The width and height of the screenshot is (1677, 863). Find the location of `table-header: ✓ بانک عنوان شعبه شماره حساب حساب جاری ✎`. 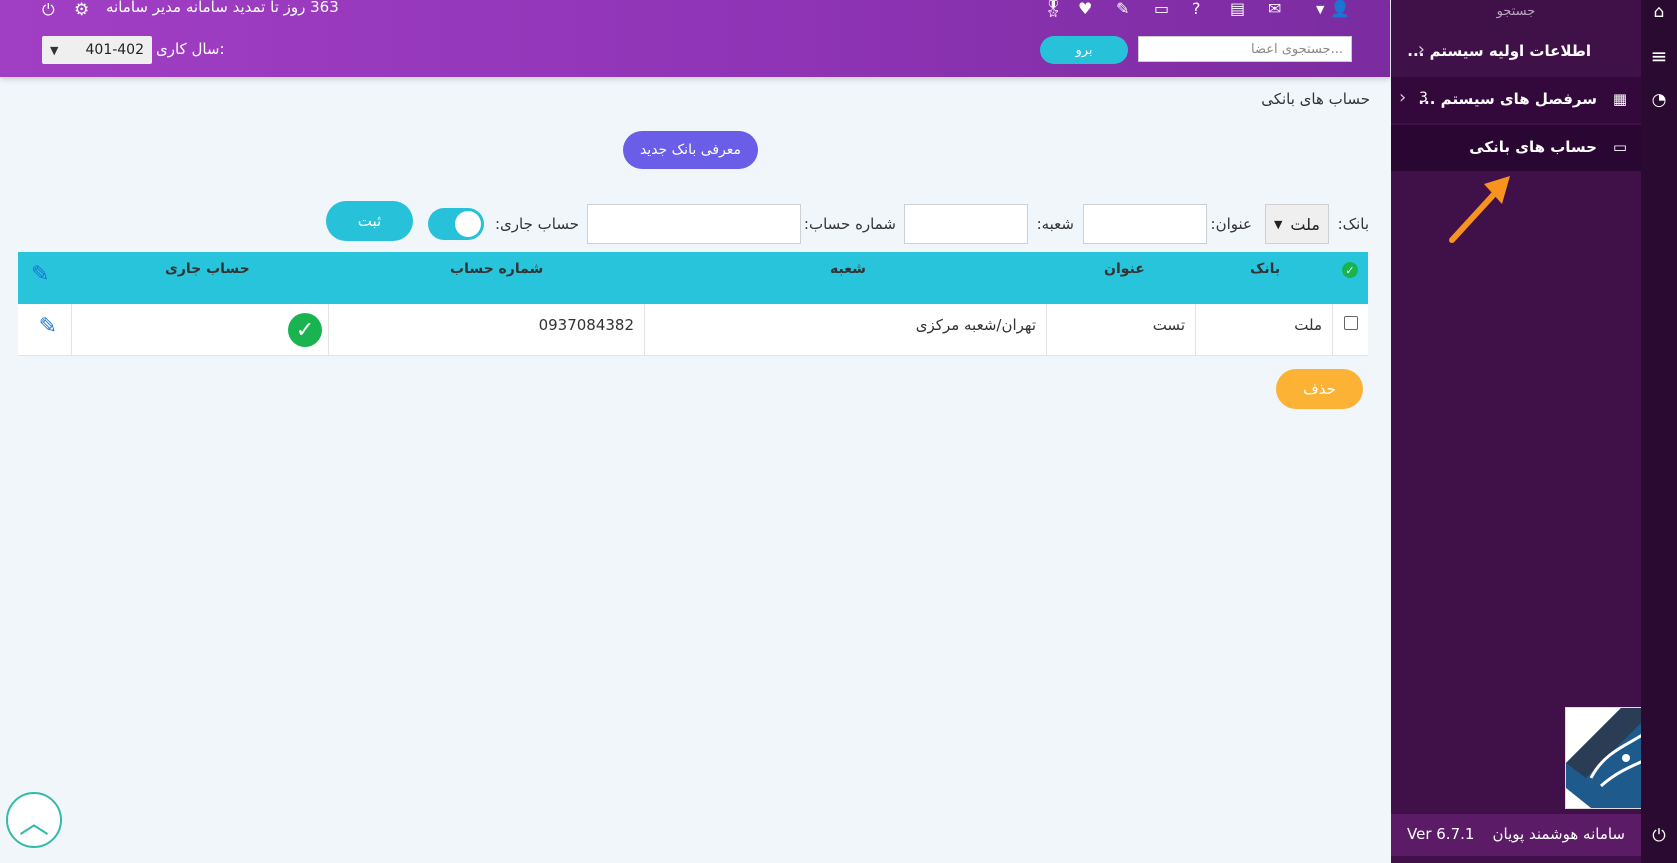

table-header: ✓ بانک عنوان شعبه شماره حساب حساب جاری ✎ is located at coordinates (693, 278).